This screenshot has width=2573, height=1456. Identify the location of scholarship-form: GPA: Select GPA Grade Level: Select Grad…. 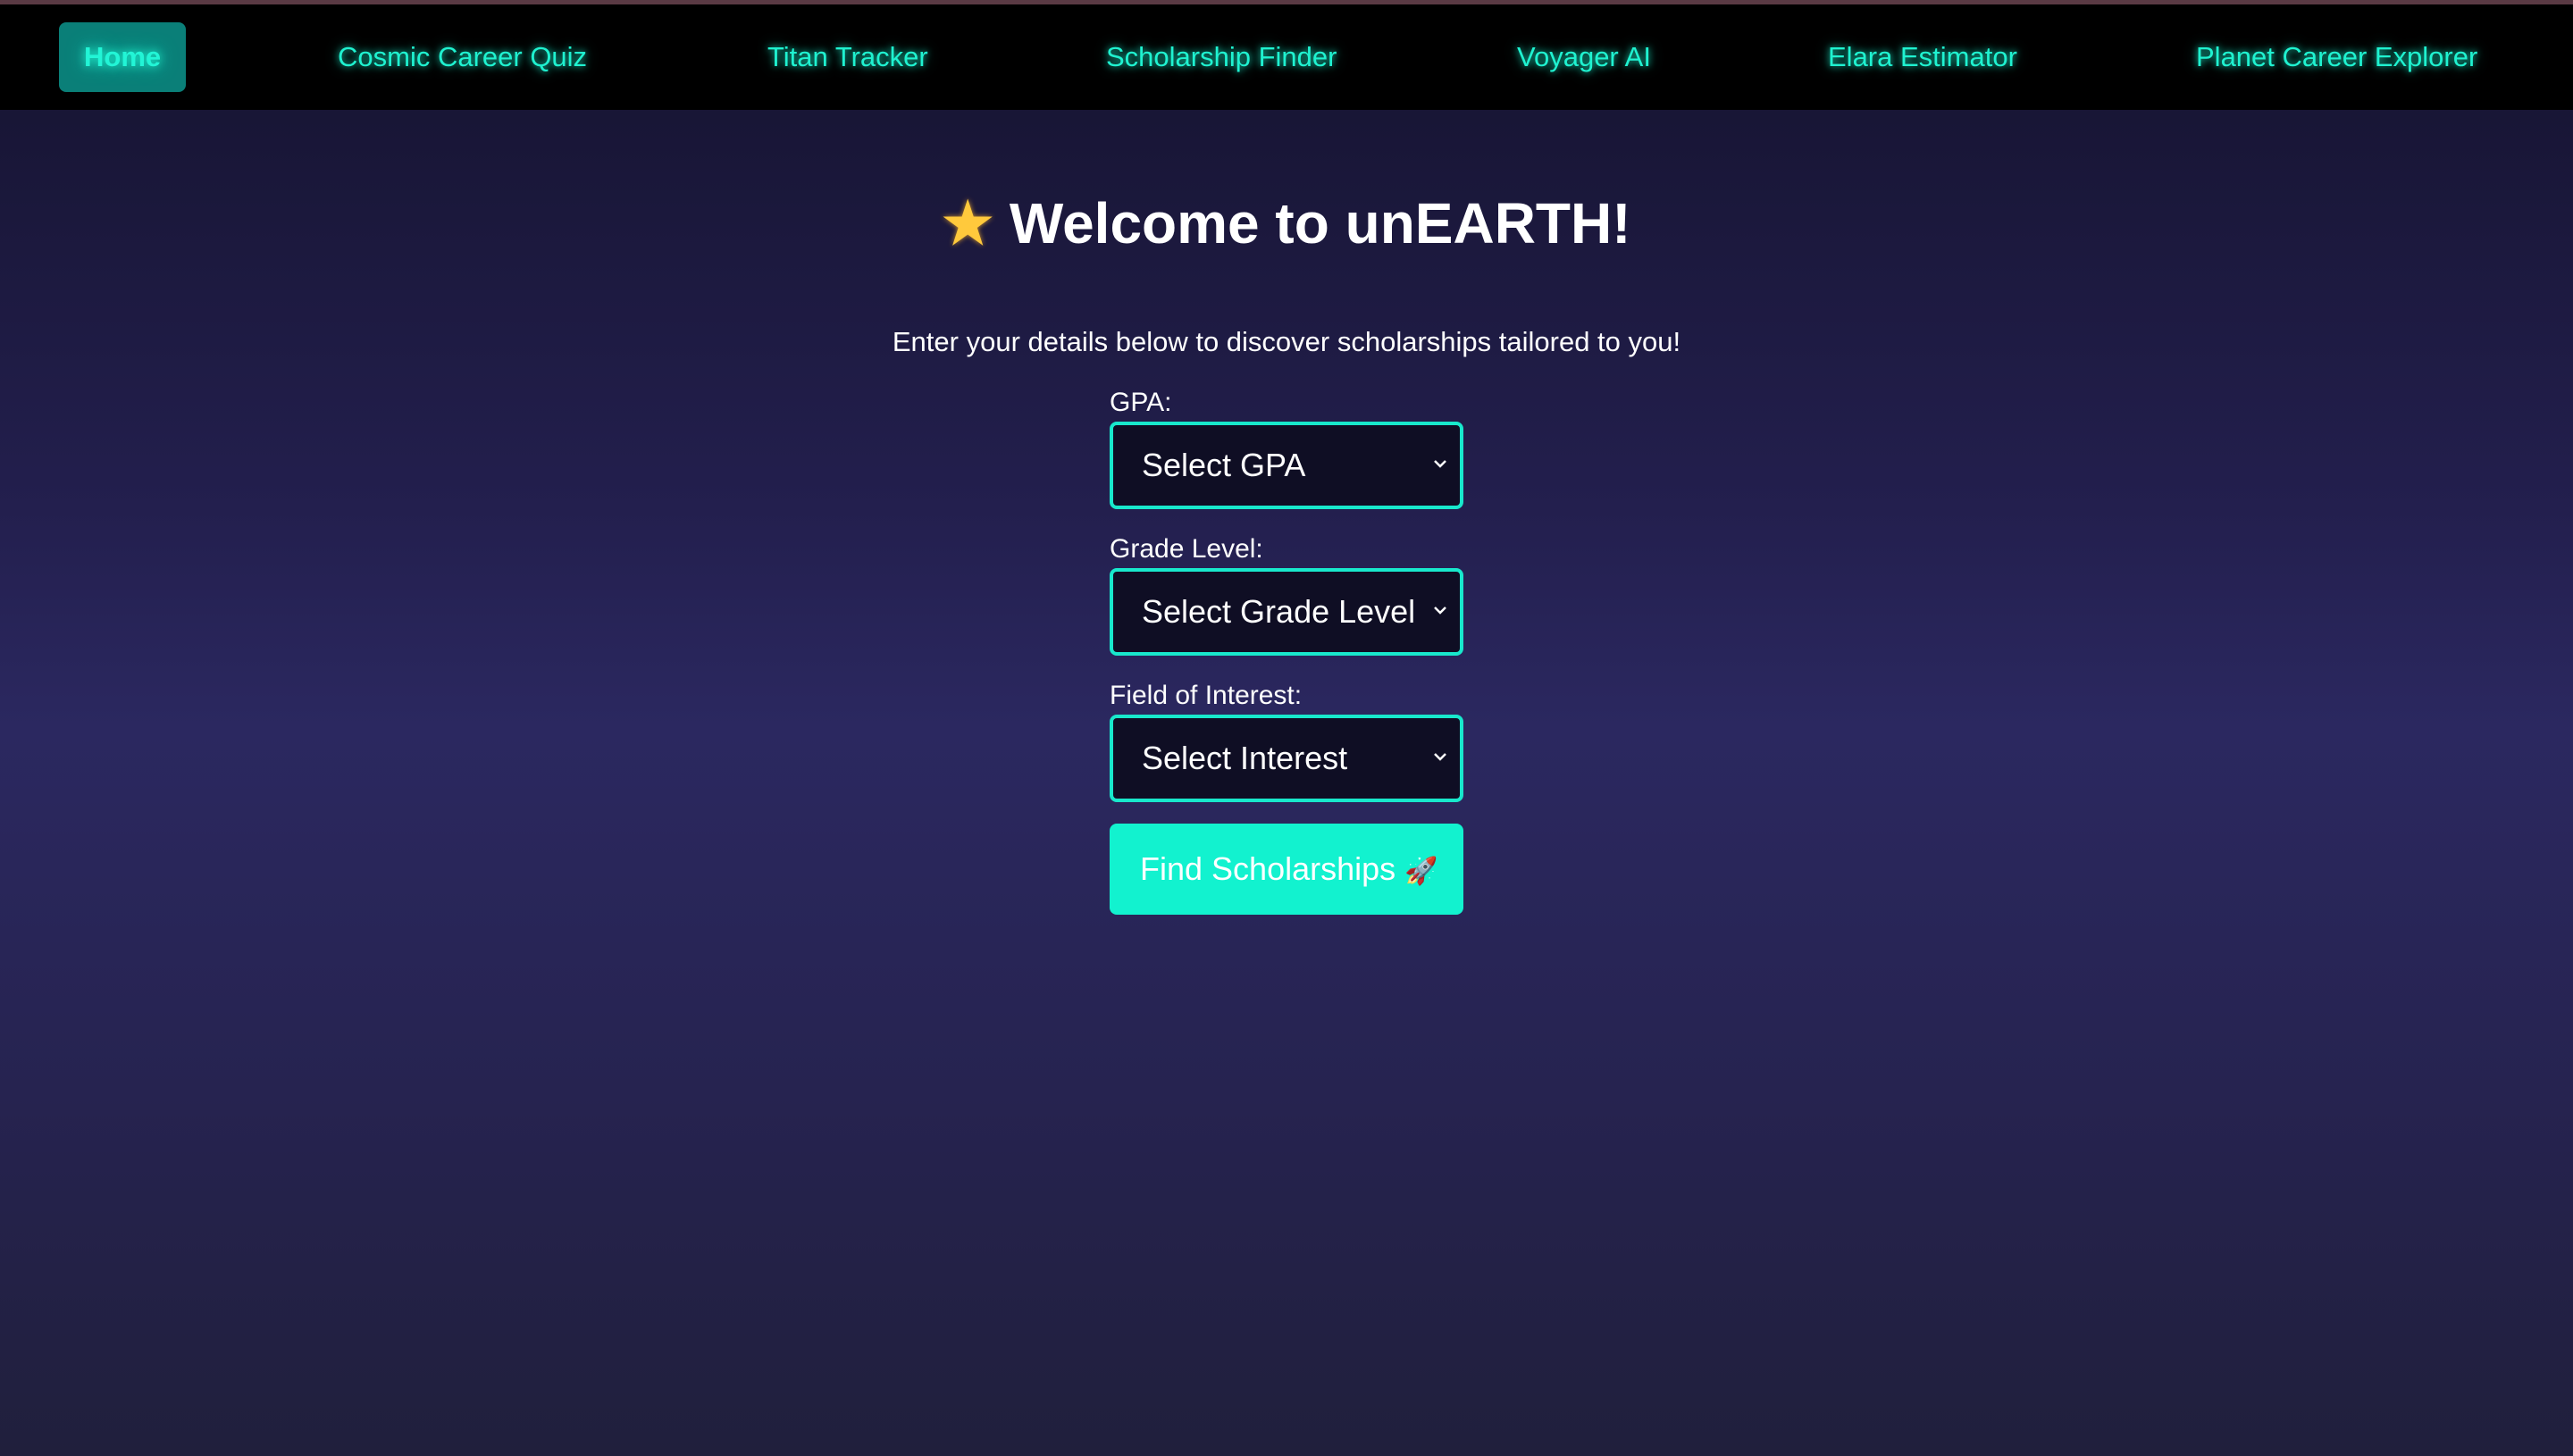
(1286, 649).